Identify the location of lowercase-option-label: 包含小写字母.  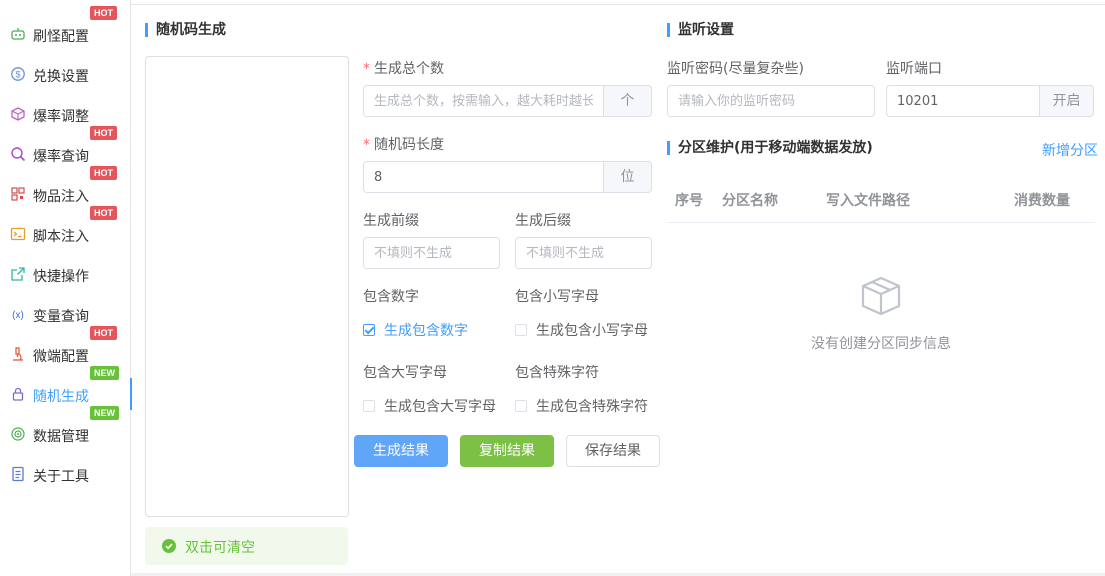
(557, 297).